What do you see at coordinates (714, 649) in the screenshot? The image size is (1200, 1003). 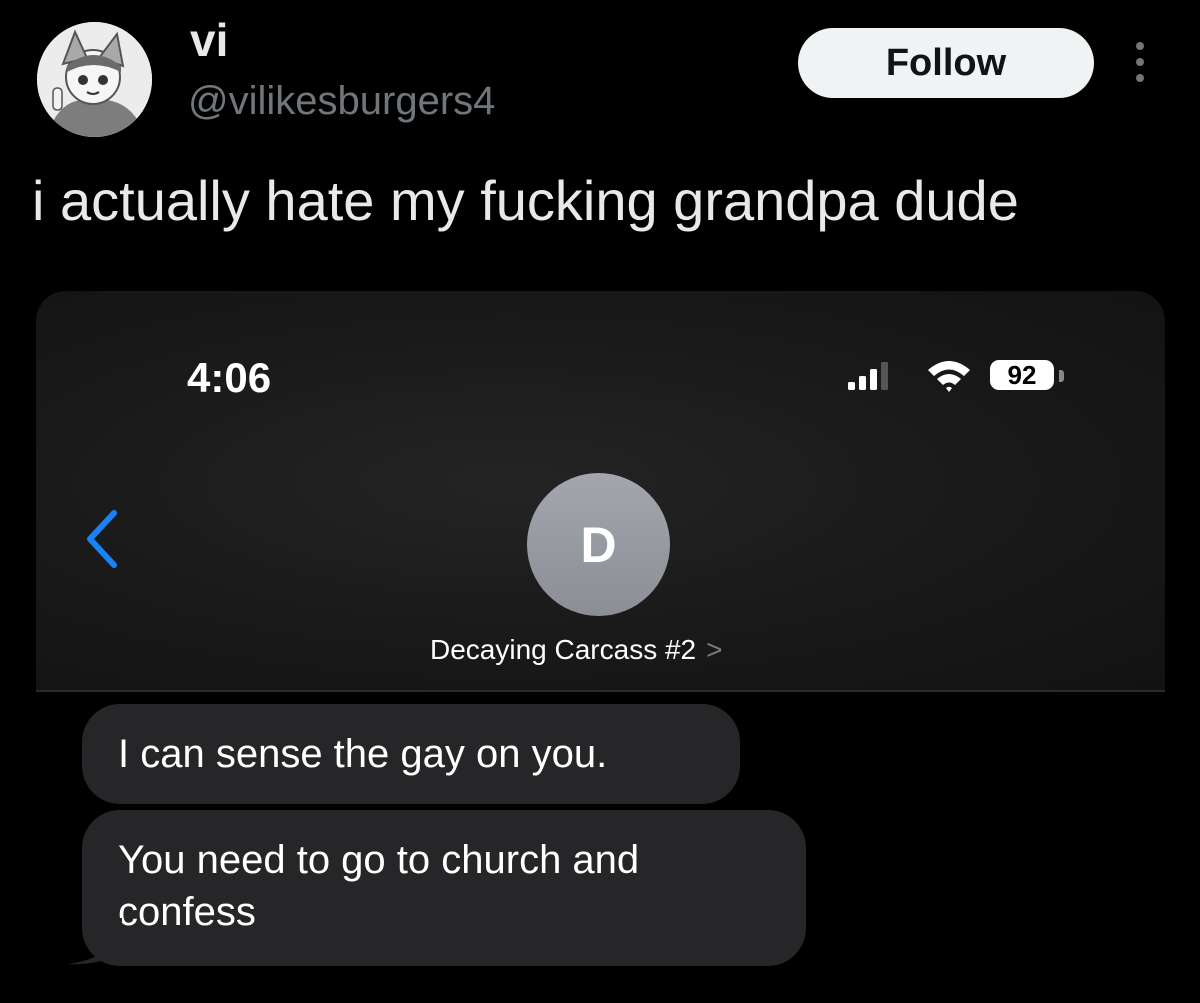 I see `chevron-right-icon: >` at bounding box center [714, 649].